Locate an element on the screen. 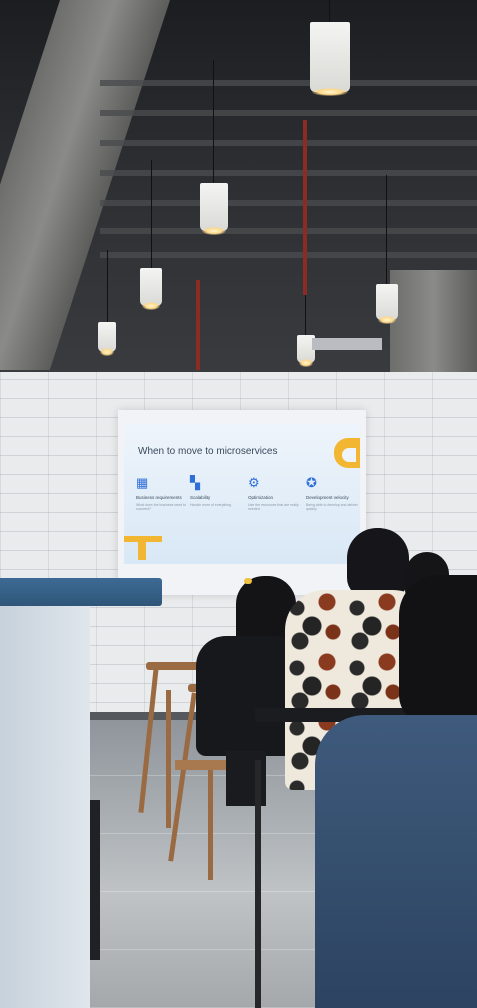 This screenshot has width=477, height=1008. counter-stool-leg is located at coordinates (95, 880).